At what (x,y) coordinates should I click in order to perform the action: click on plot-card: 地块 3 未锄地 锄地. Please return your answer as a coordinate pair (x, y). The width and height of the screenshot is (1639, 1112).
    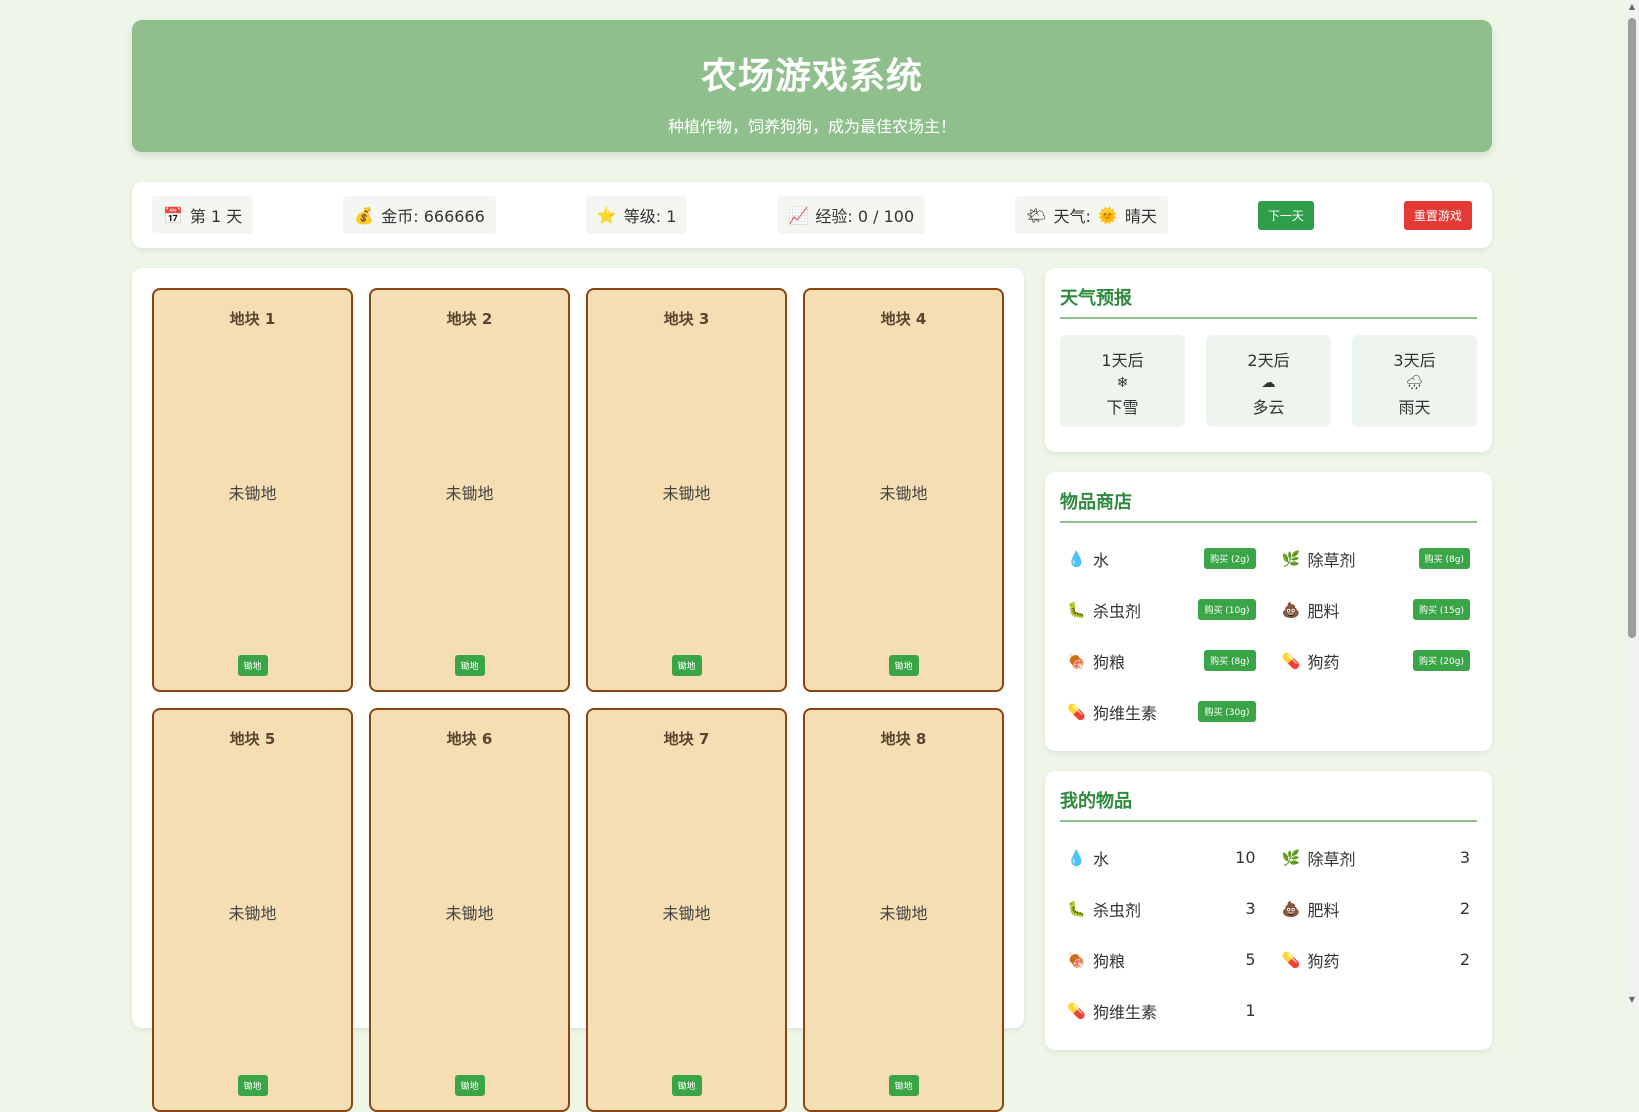
    Looking at the image, I should click on (686, 490).